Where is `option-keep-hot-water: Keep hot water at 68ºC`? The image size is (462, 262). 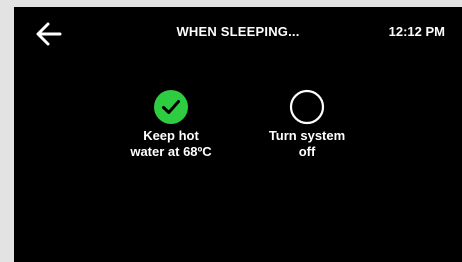
option-keep-hot-water: Keep hot water at 68ºC is located at coordinates (171, 124).